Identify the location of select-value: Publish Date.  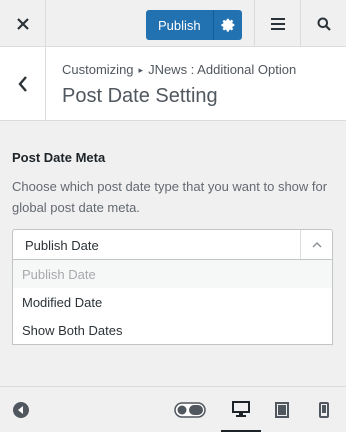
(62, 245).